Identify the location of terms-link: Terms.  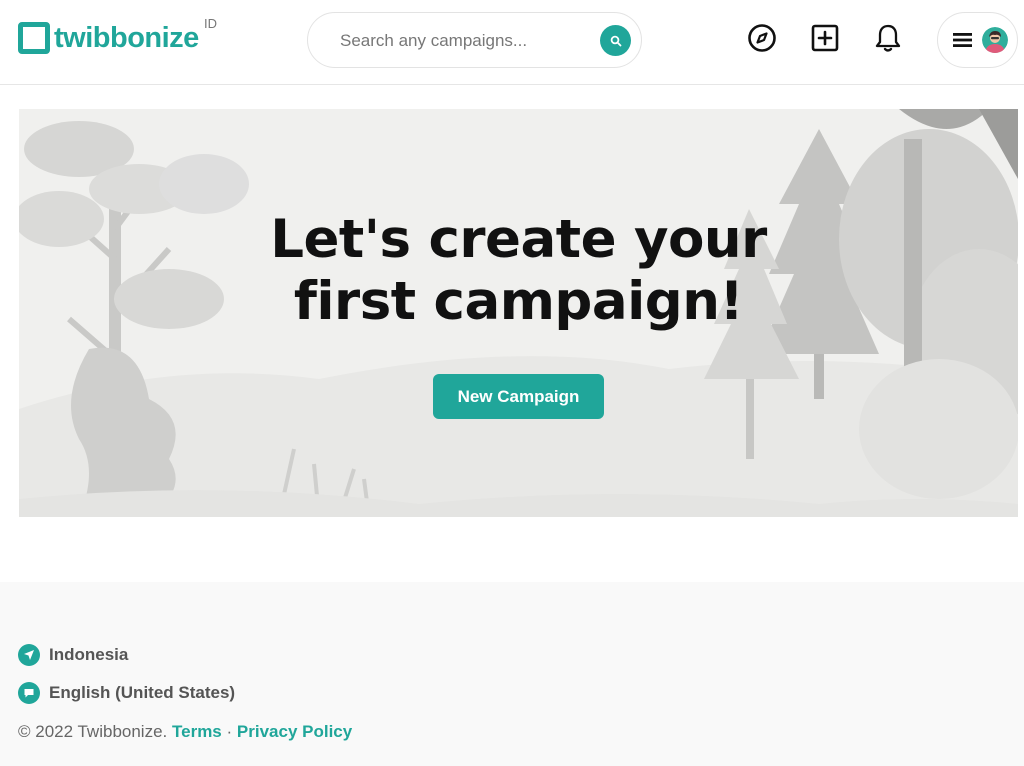
(197, 731).